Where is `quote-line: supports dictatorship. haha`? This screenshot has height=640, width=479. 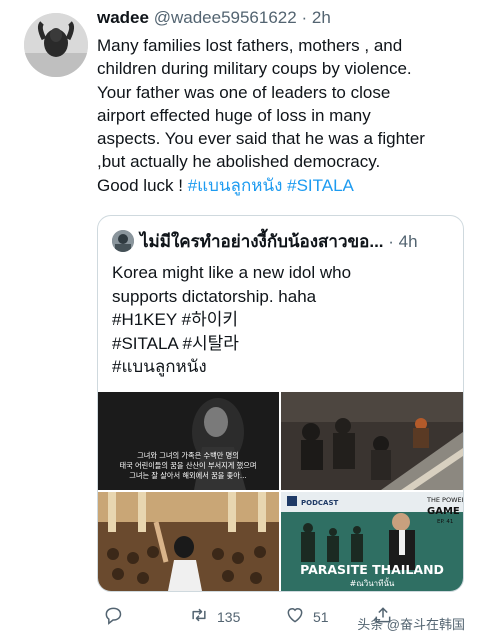 quote-line: supports dictatorship. haha is located at coordinates (214, 296).